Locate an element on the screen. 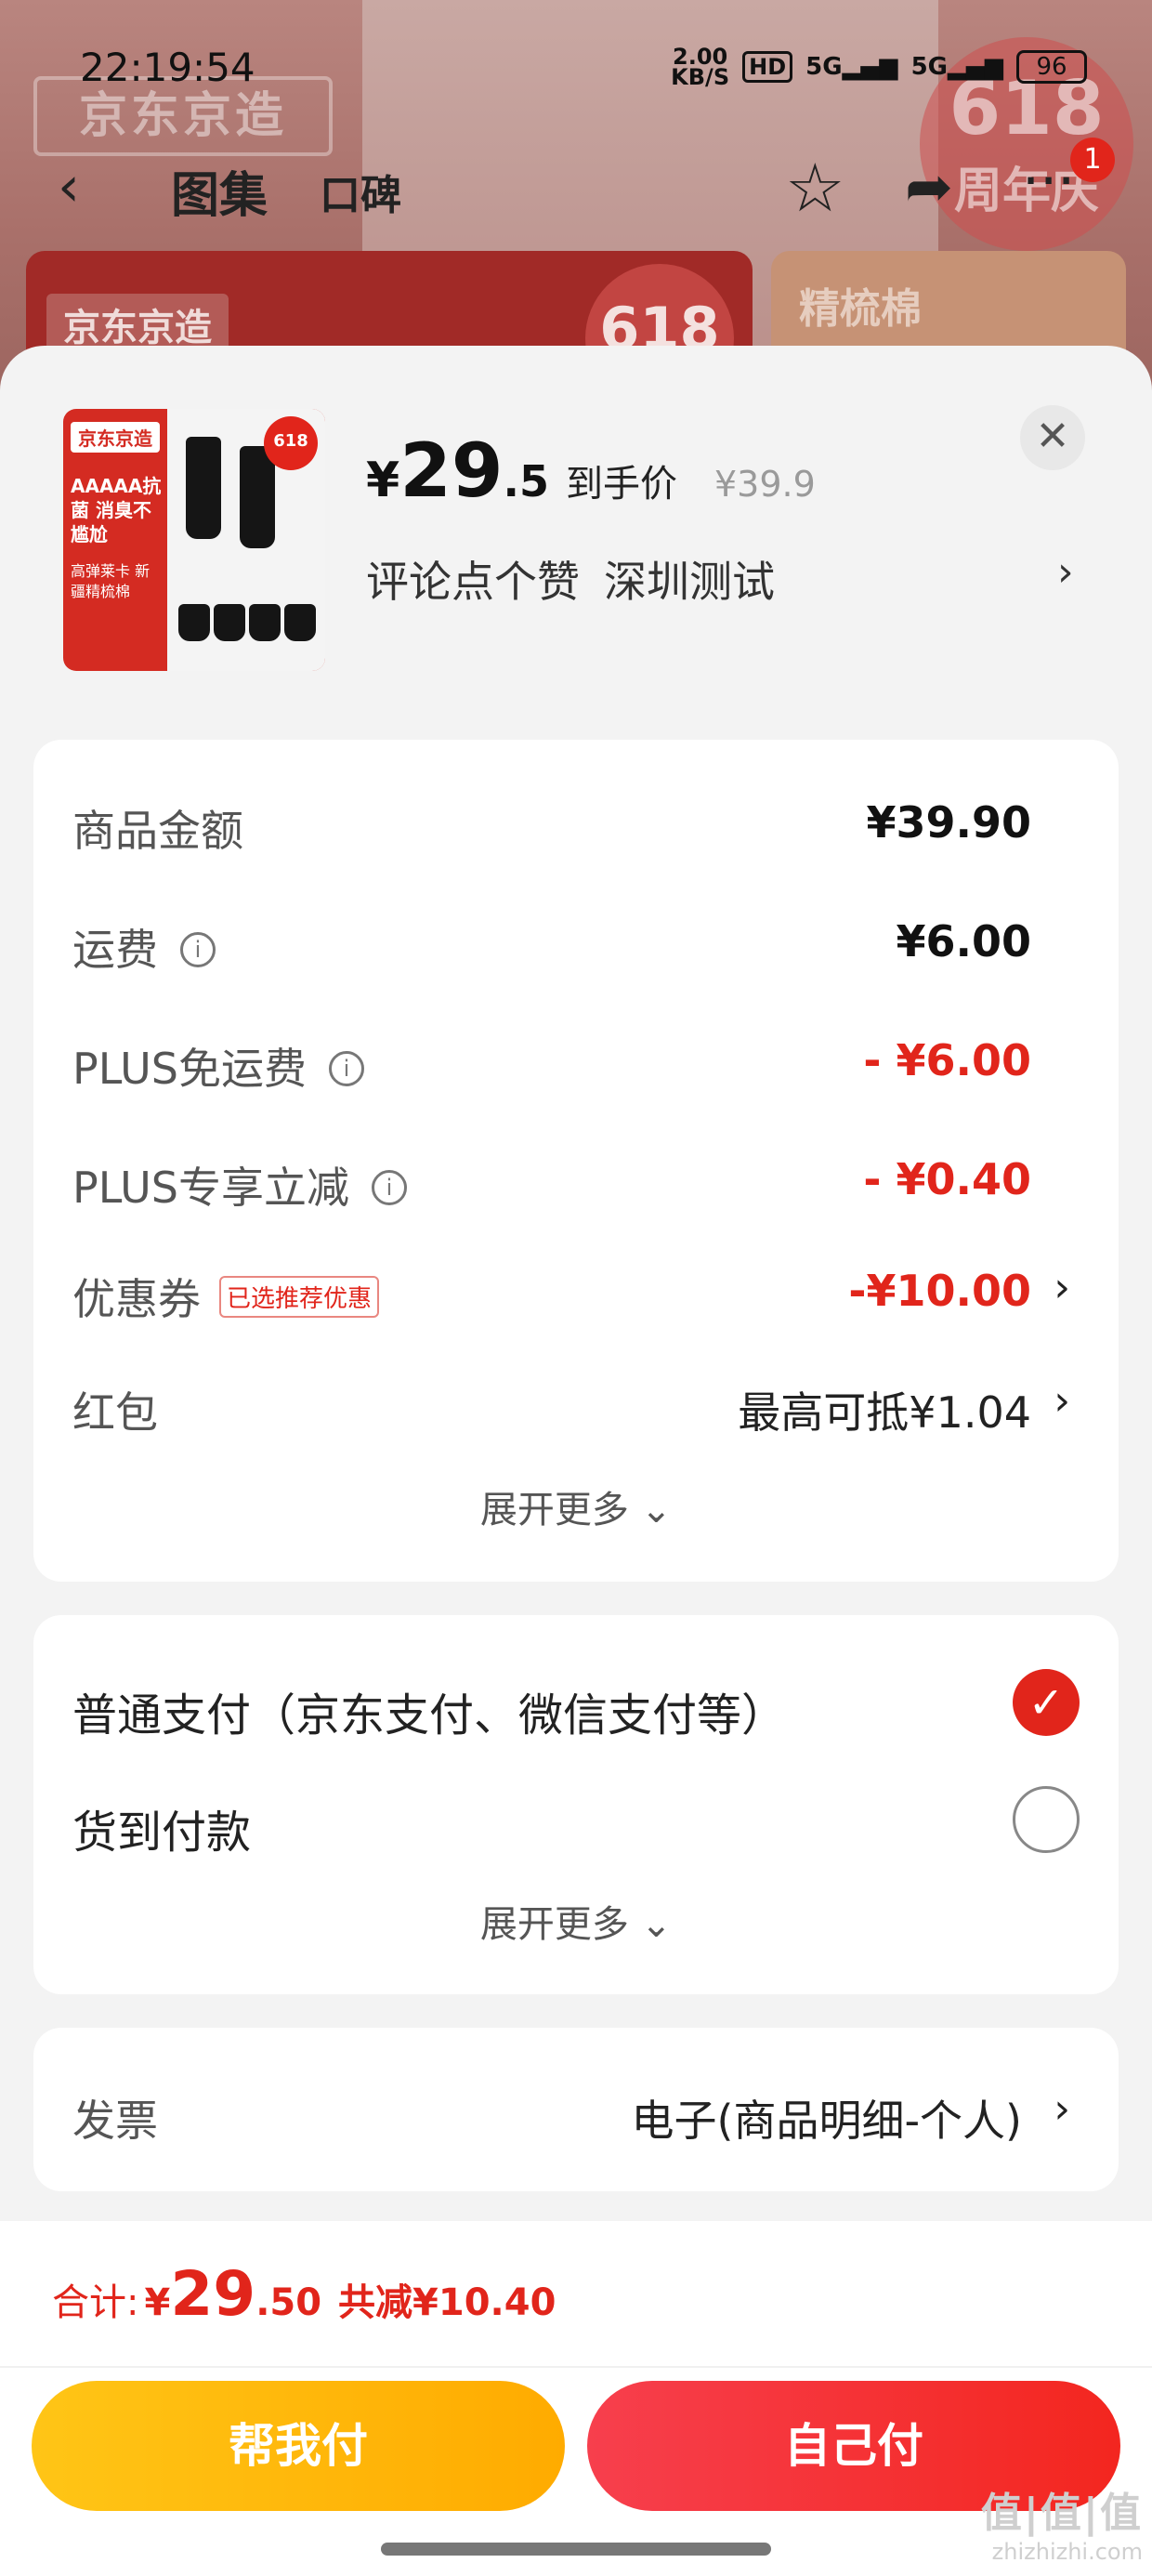  fee-label: 商品金额 is located at coordinates (157, 831).